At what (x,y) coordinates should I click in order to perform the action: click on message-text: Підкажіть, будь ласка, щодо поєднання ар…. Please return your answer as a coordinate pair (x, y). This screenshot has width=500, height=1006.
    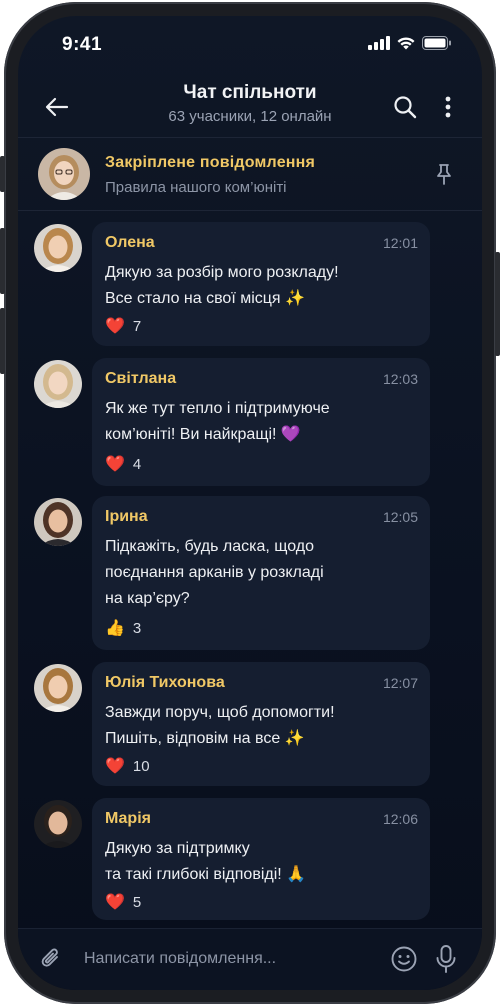
    Looking at the image, I should click on (214, 572).